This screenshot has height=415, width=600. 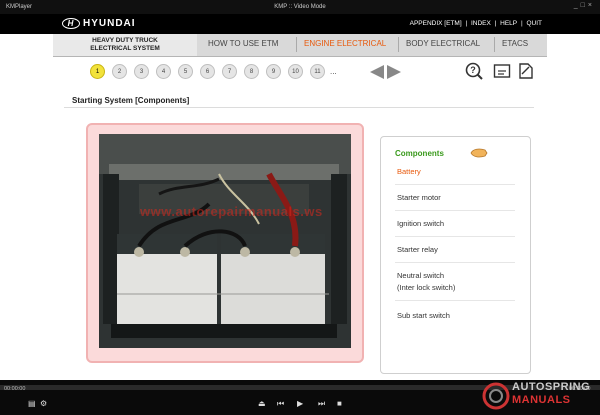 What do you see at coordinates (479, 153) in the screenshot?
I see `pointing-hand-icon` at bounding box center [479, 153].